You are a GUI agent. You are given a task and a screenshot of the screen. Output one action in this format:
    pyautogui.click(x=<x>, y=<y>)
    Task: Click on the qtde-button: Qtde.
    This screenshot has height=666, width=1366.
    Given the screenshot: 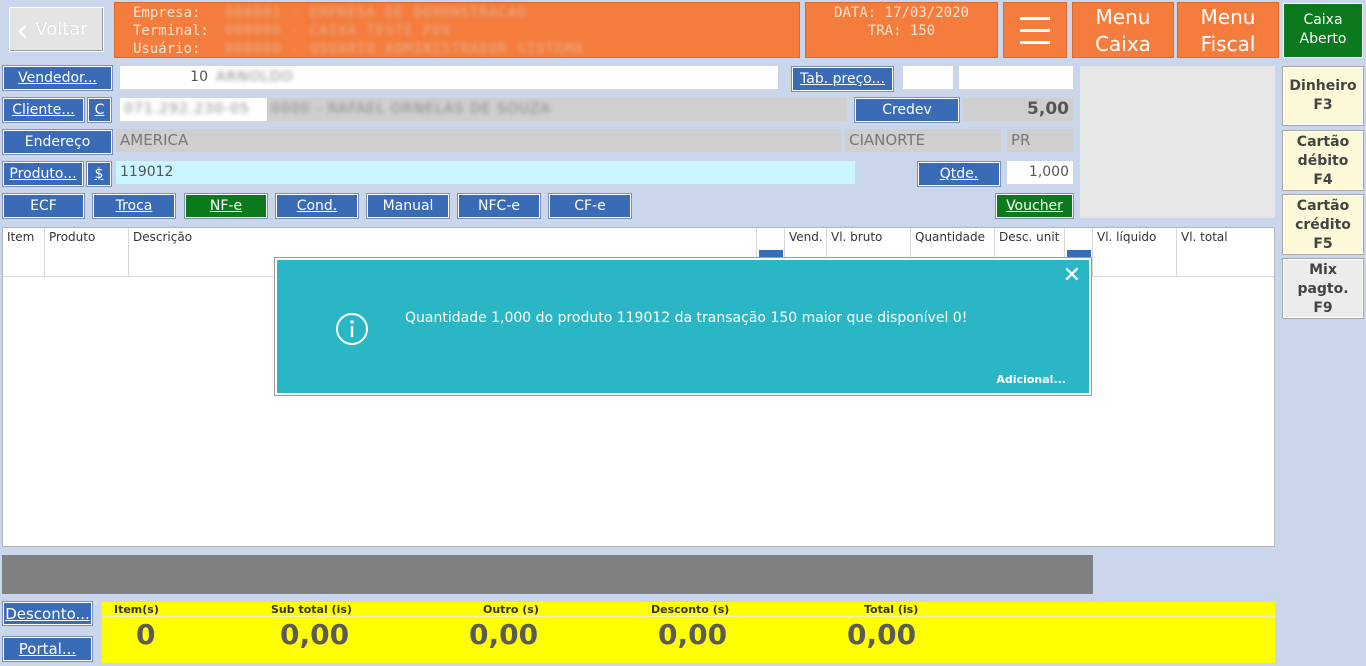 What is the action you would take?
    pyautogui.click(x=959, y=174)
    